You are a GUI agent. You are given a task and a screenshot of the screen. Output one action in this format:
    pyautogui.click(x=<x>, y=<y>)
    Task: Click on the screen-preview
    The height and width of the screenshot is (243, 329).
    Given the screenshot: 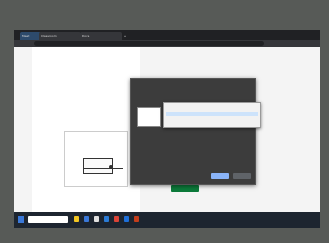 What is the action you would take?
    pyautogui.click(x=149, y=117)
    